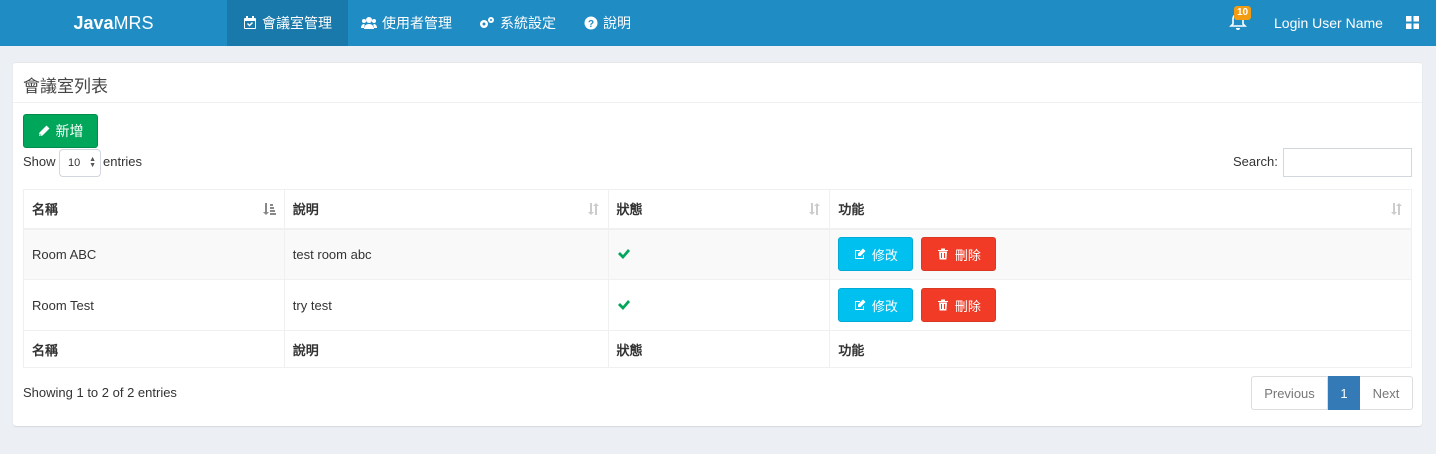 This screenshot has width=1436, height=454. Describe the element at coordinates (1386, 393) in the screenshot. I see `next-page-button: Next` at that location.